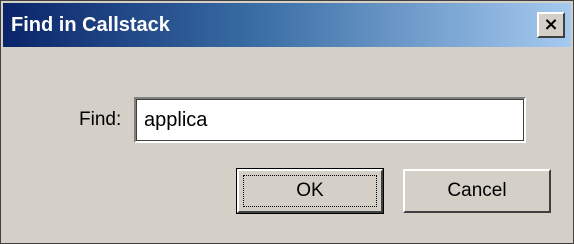  I want to click on ok-button: OK, so click(310, 191).